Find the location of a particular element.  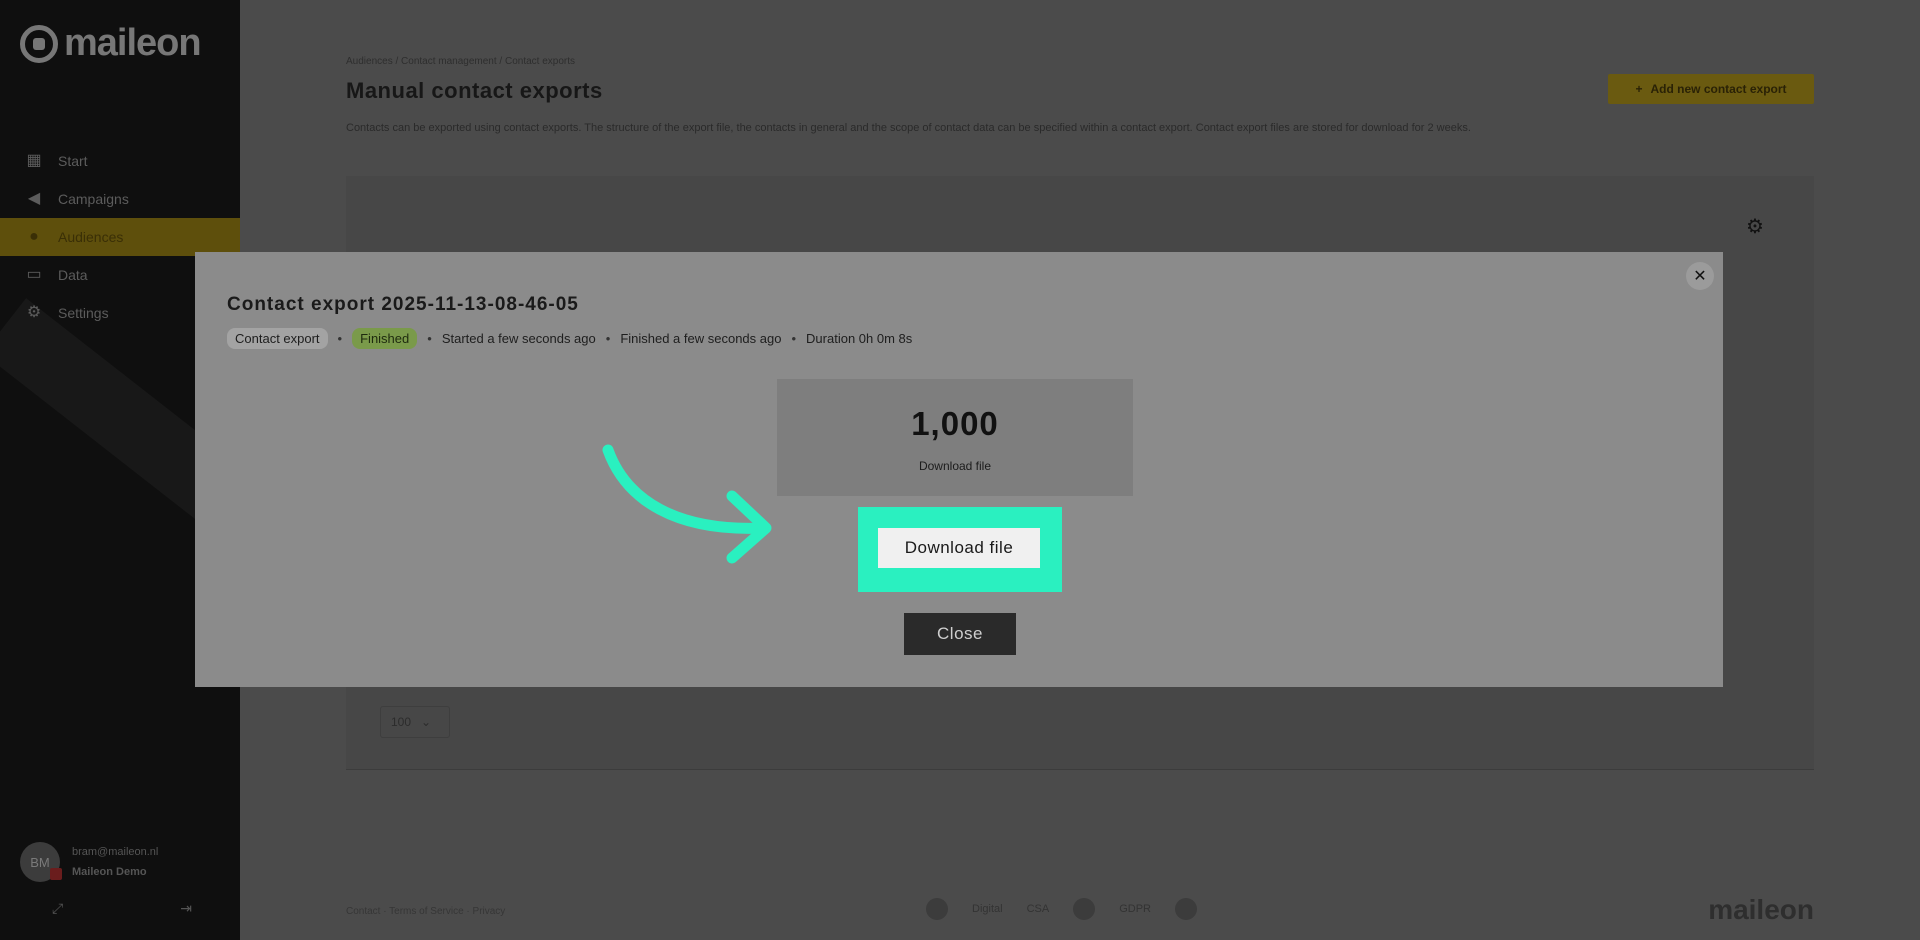

user-account: Maileon Demo is located at coordinates (109, 872).